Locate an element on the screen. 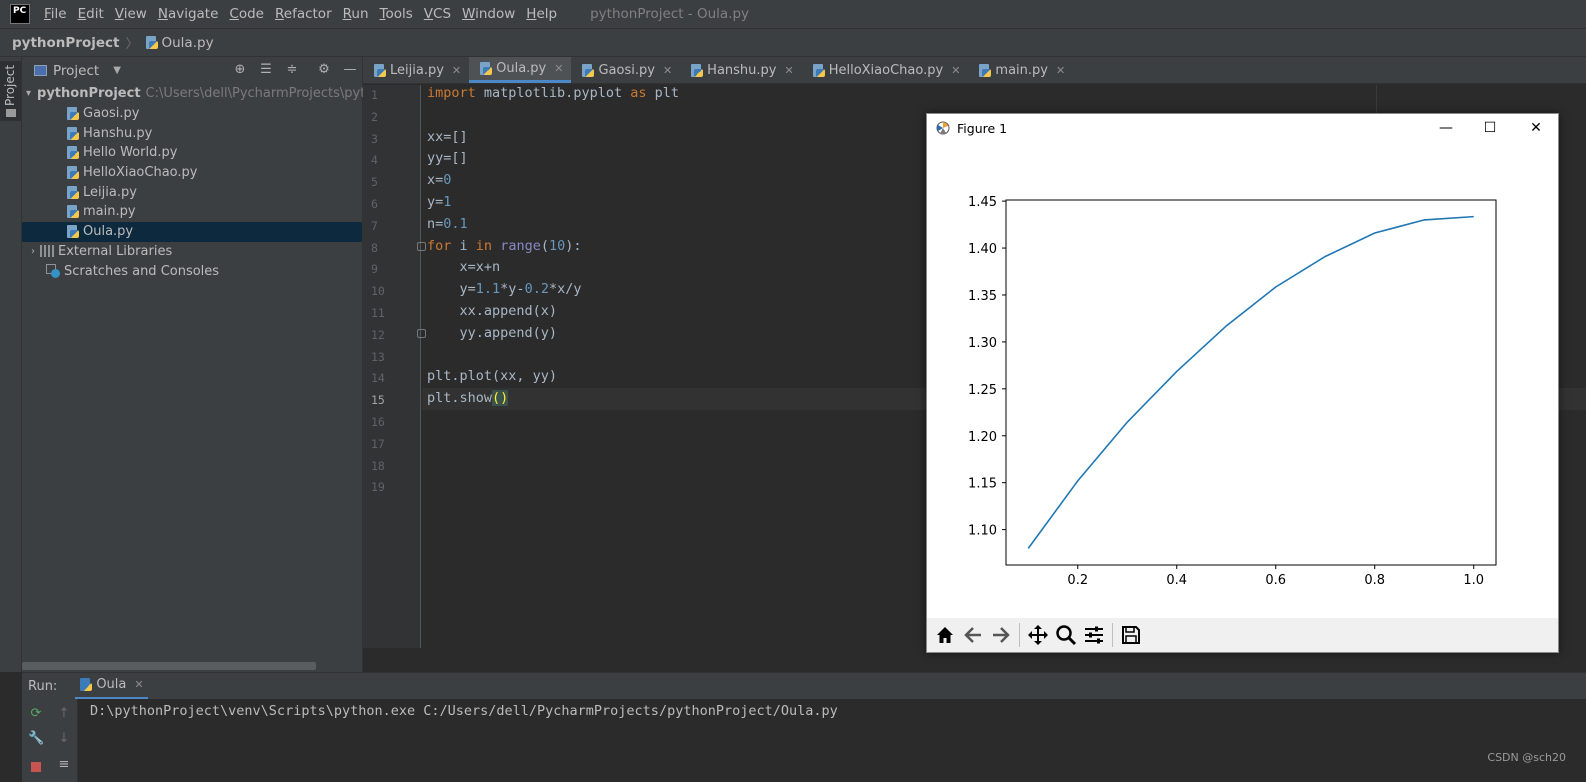 Image resolution: width=1586 pixels, height=782 pixels. gear-icon: ⚙ is located at coordinates (324, 70).